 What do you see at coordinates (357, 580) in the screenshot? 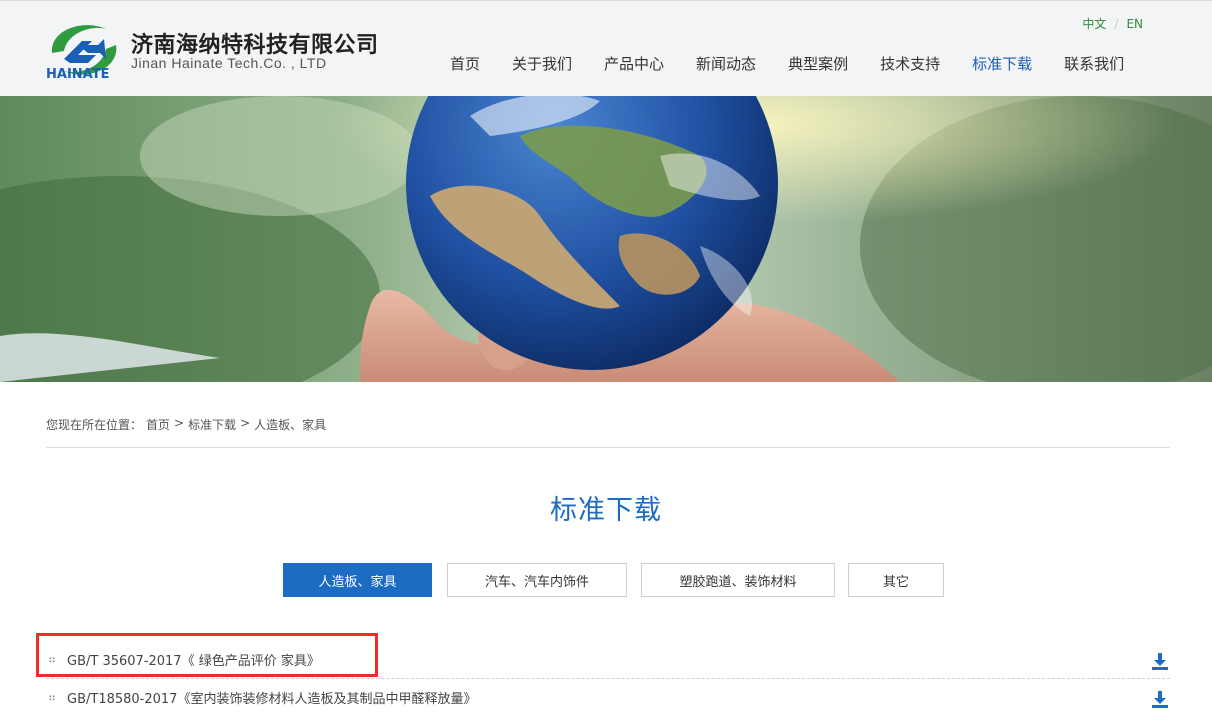
I see `tab-wood-furniture: 人造板、家具` at bounding box center [357, 580].